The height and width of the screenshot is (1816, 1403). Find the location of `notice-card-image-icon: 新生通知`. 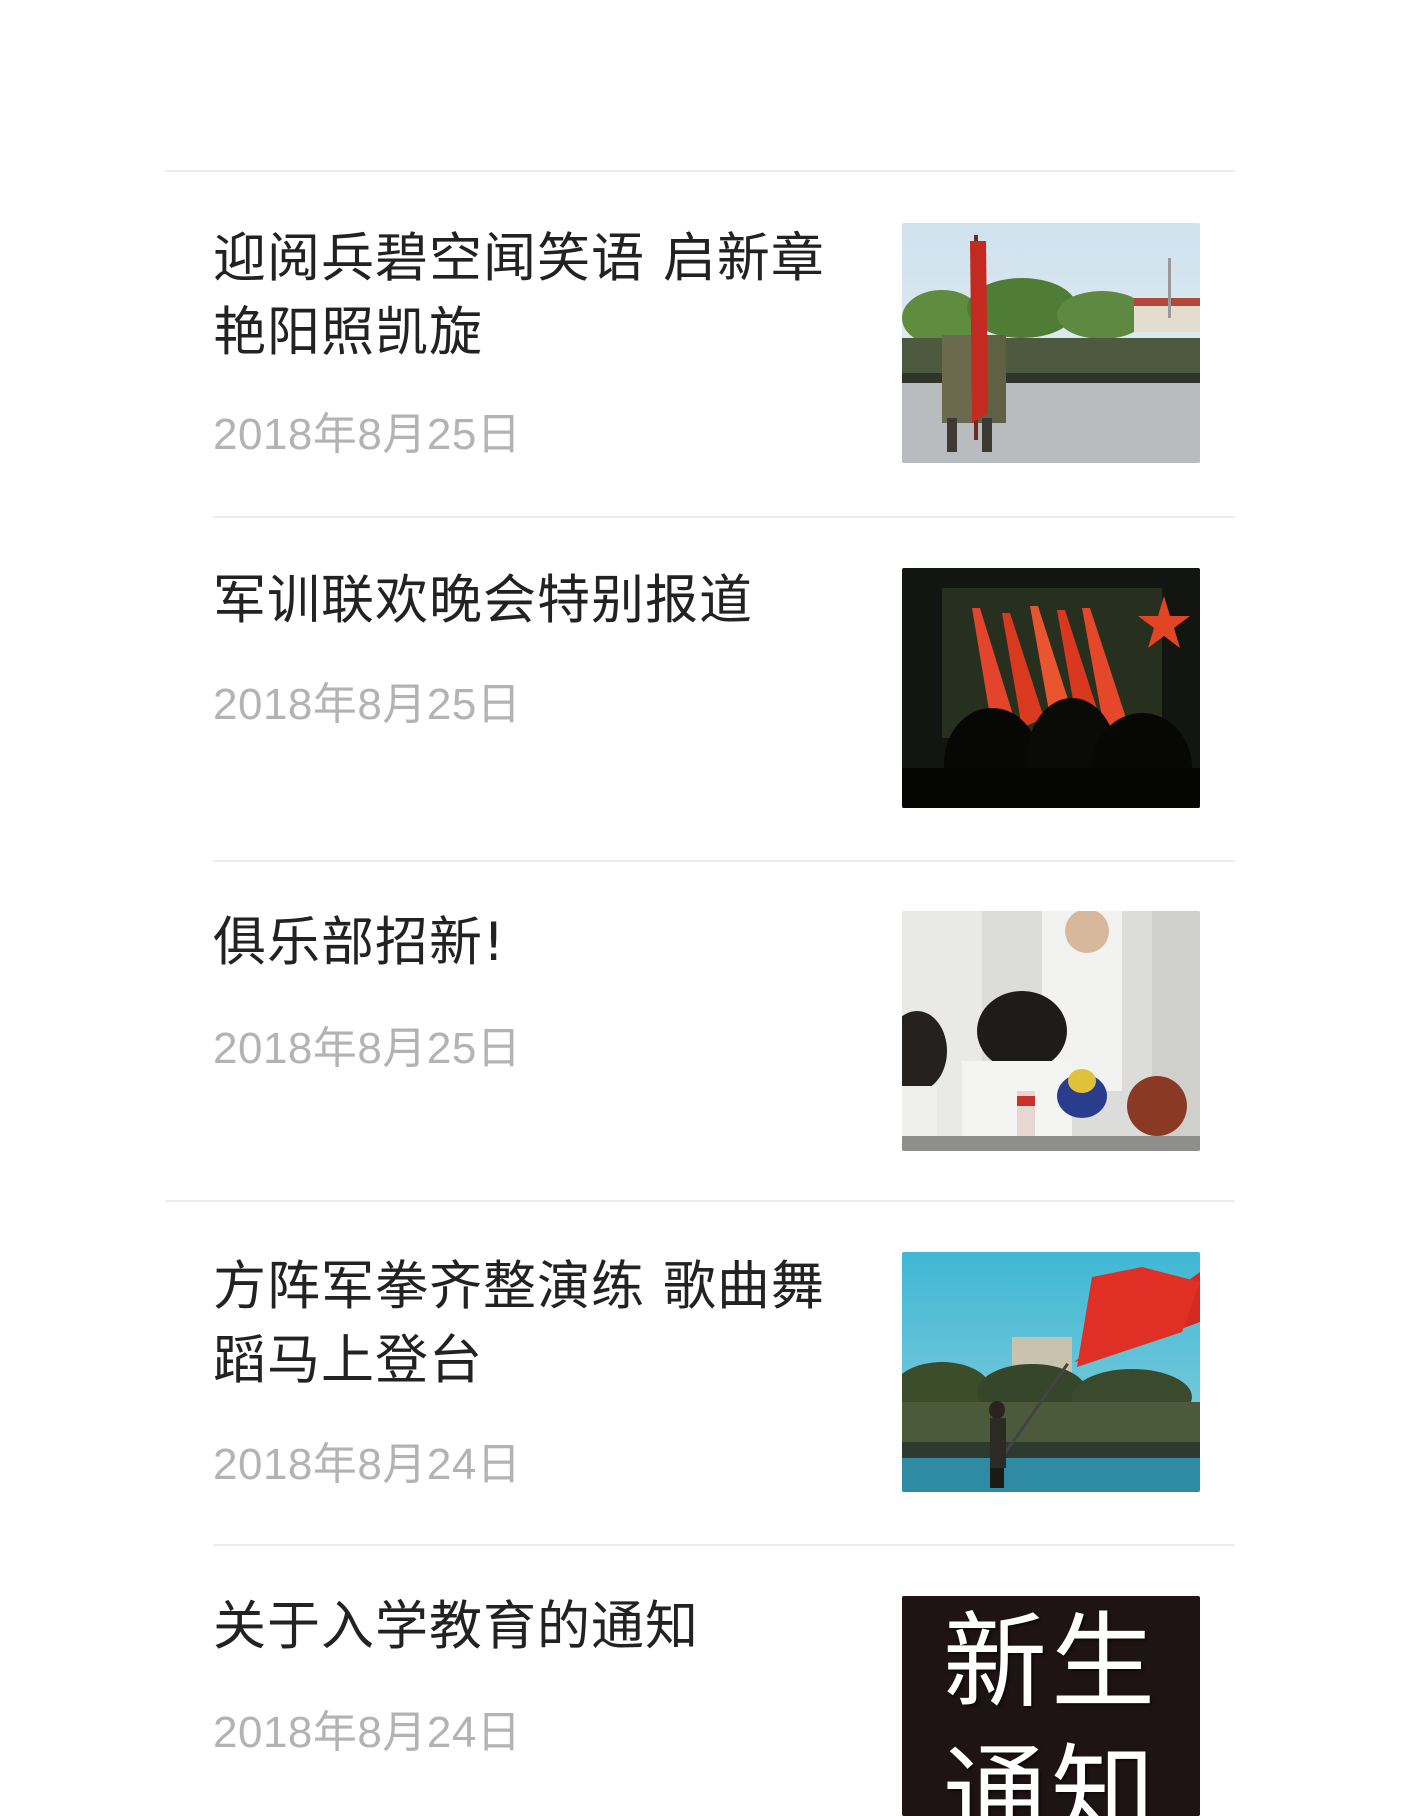

notice-card-image-icon: 新生通知 is located at coordinates (1050, 1708).